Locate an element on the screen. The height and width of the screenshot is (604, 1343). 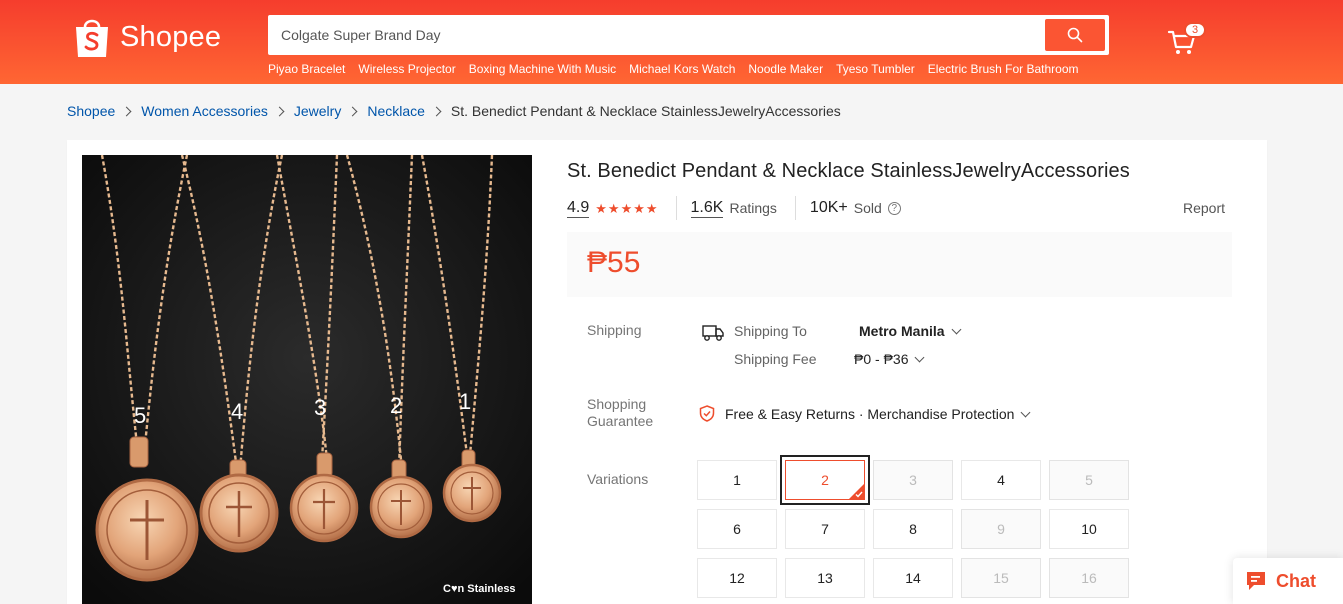
variation-option: 1 is located at coordinates (737, 480).